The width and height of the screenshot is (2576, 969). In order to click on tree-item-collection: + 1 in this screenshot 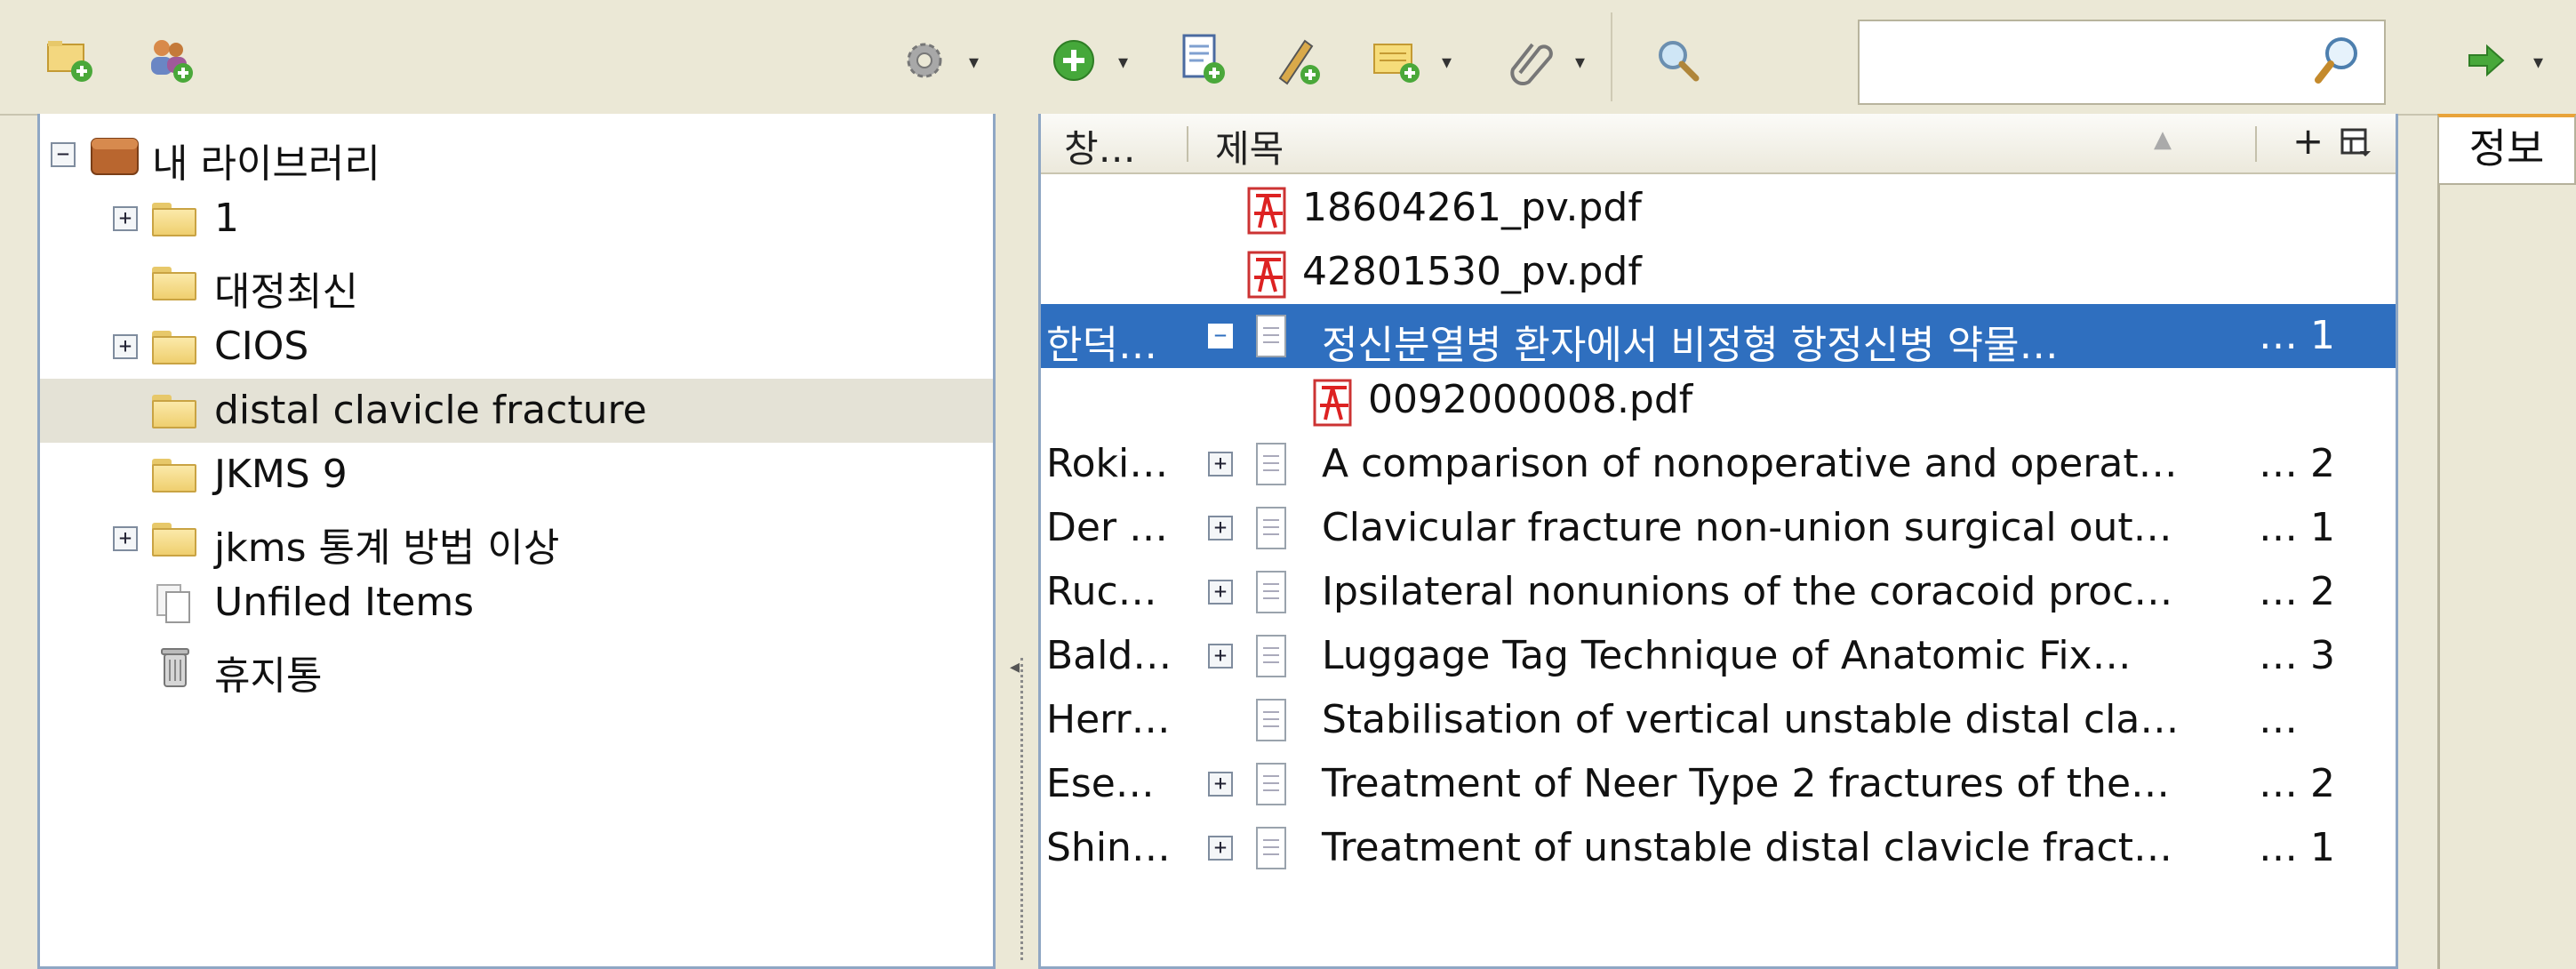, I will do `click(516, 219)`.